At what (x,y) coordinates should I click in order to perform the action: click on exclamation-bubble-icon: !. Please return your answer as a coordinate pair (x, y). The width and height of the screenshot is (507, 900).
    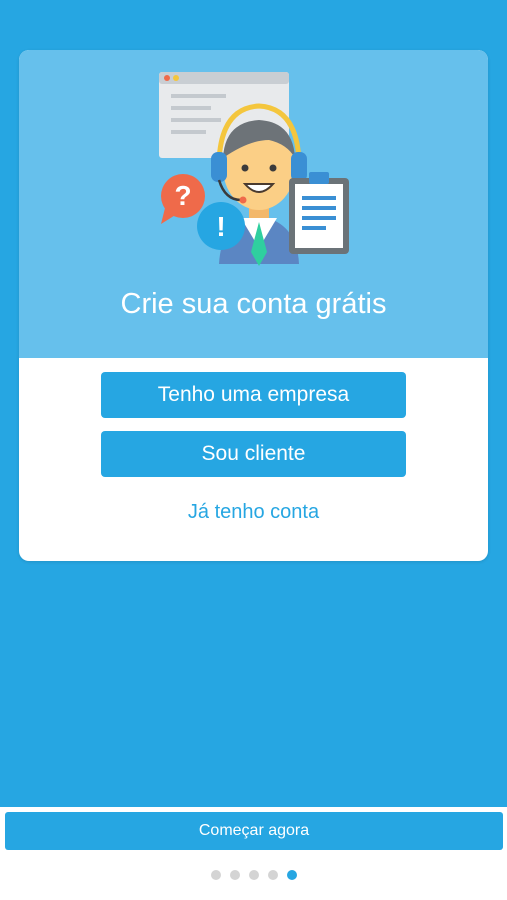
    Looking at the image, I should click on (221, 226).